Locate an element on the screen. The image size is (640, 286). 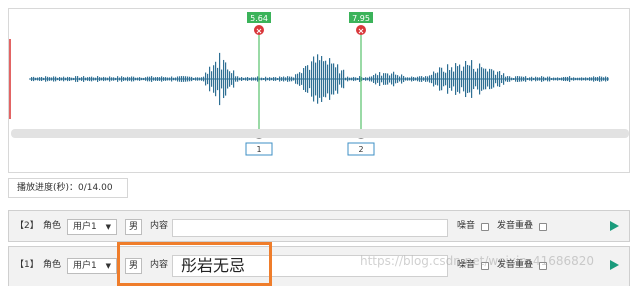
segment-row: 【2】 角色 用户1 ▼ 男 内容 噪音 发音重叠 is located at coordinates (319, 226).